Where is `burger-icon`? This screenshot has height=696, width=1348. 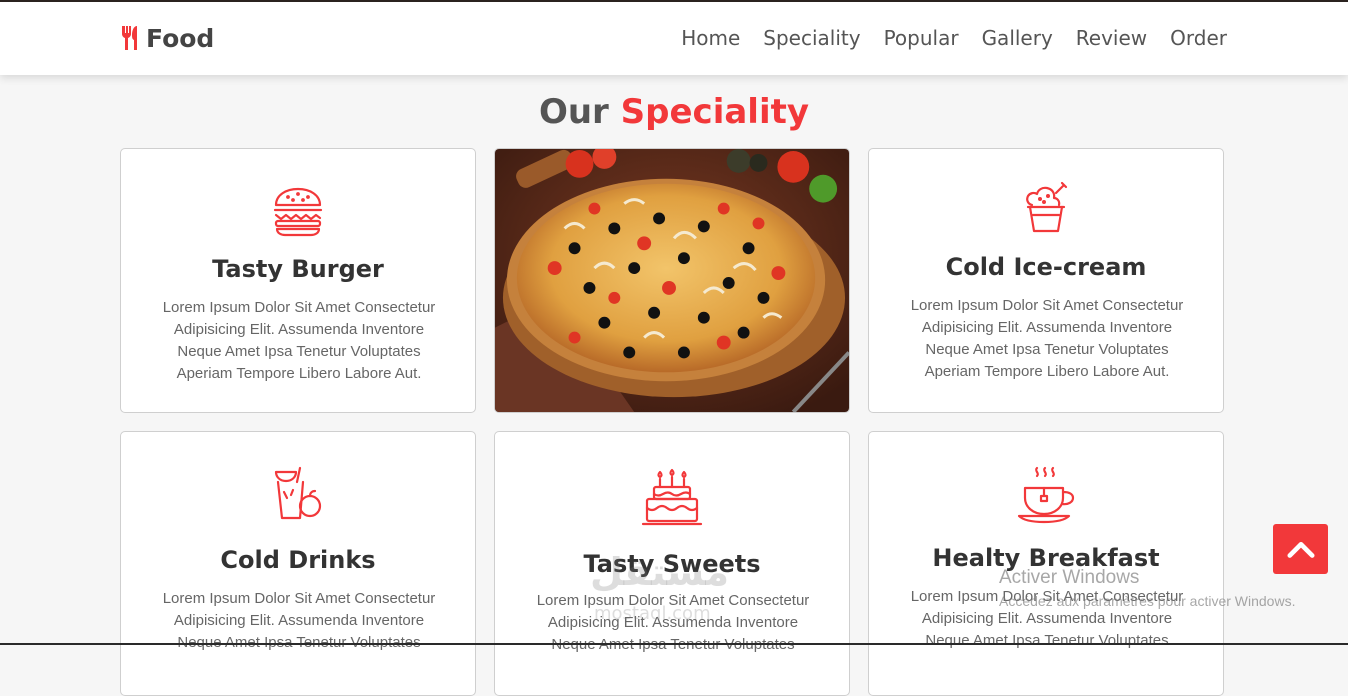
burger-icon is located at coordinates (298, 211).